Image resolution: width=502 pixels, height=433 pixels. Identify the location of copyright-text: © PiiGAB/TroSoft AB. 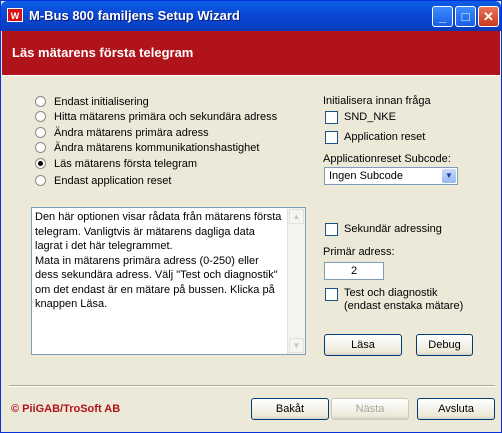
(66, 409).